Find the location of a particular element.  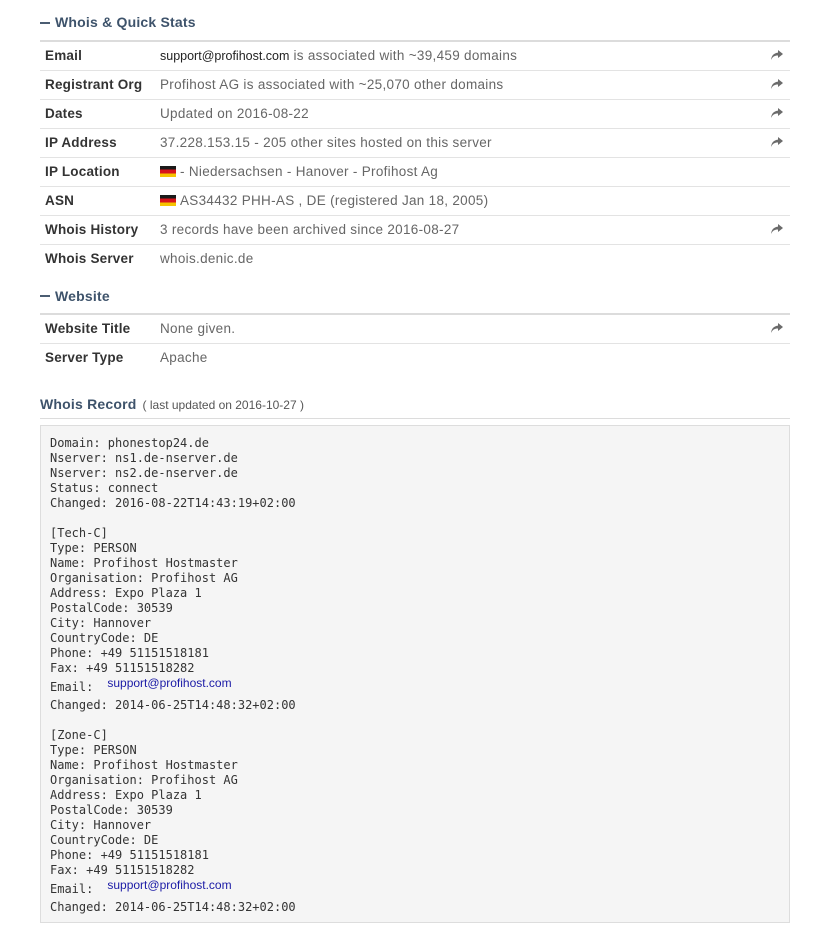

row-label: Dates is located at coordinates (64, 113).